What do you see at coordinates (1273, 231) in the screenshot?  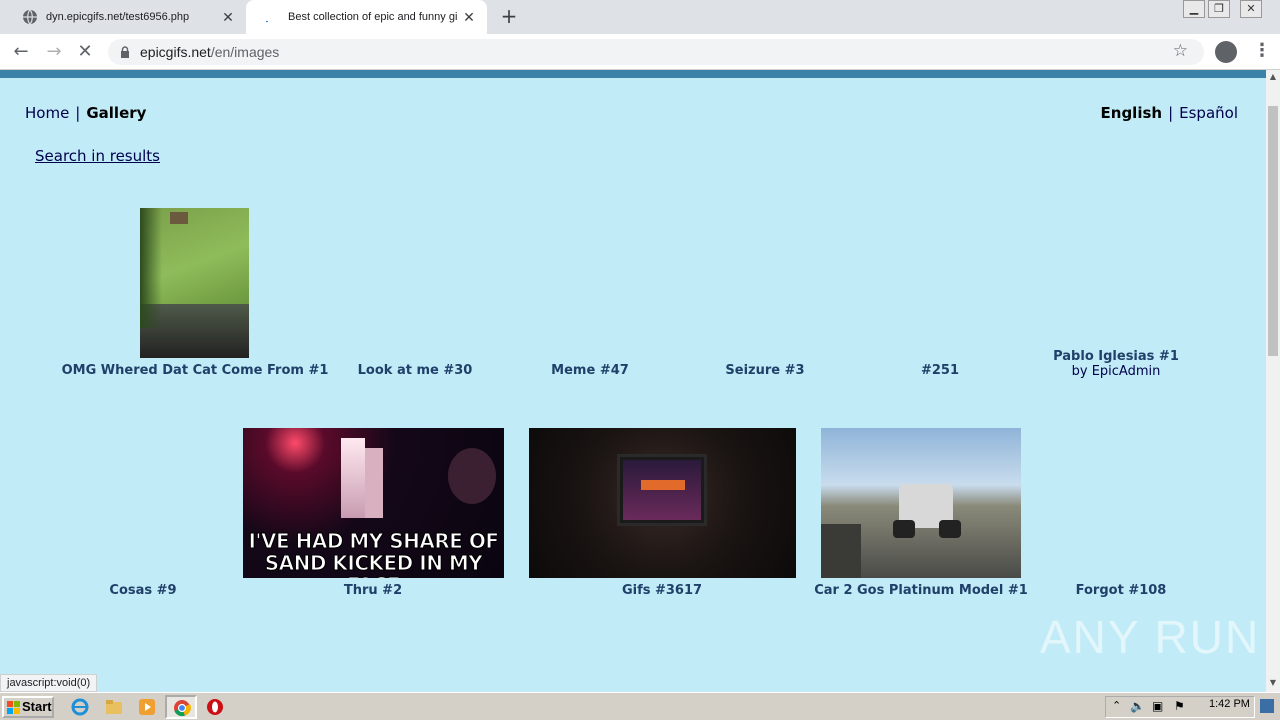 I see `scrollbar-thumb` at bounding box center [1273, 231].